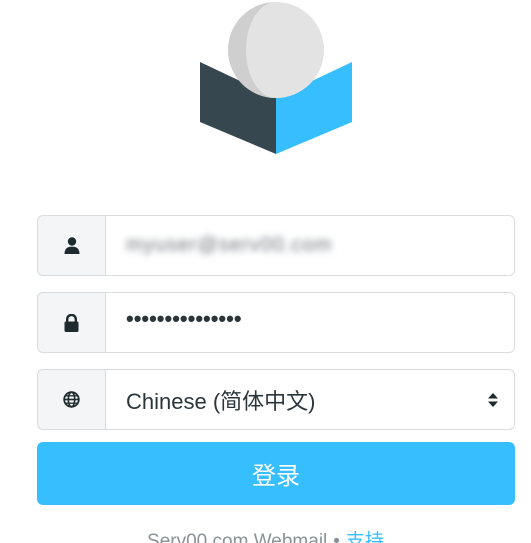 The image size is (531, 543). Describe the element at coordinates (365, 537) in the screenshot. I see `support-link: 支持` at that location.